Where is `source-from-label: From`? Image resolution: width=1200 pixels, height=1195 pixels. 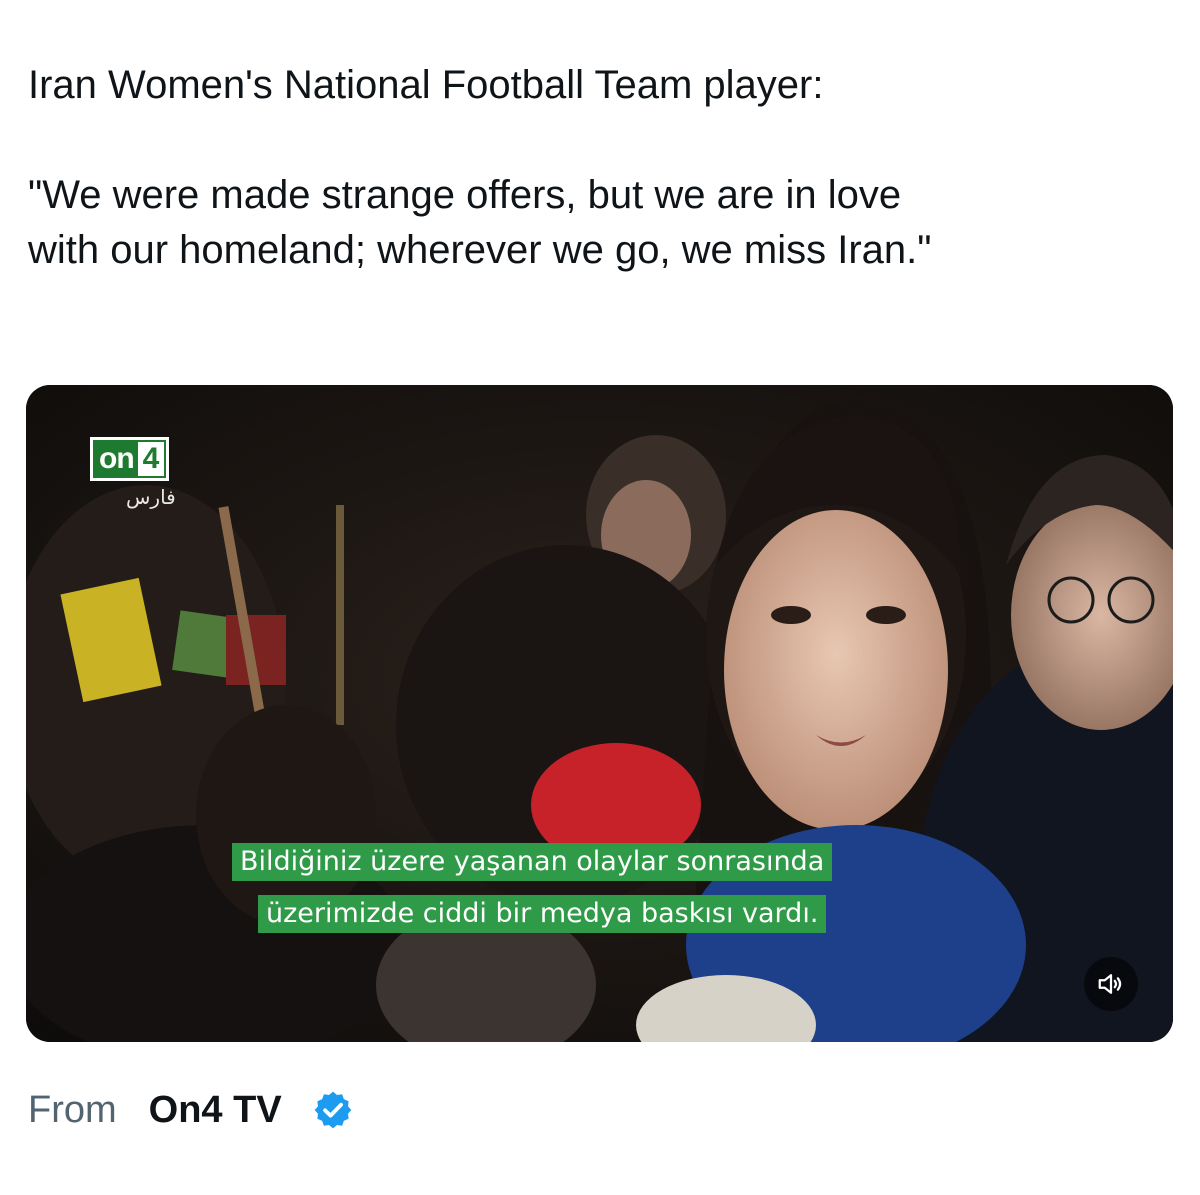 source-from-label: From is located at coordinates (72, 1109).